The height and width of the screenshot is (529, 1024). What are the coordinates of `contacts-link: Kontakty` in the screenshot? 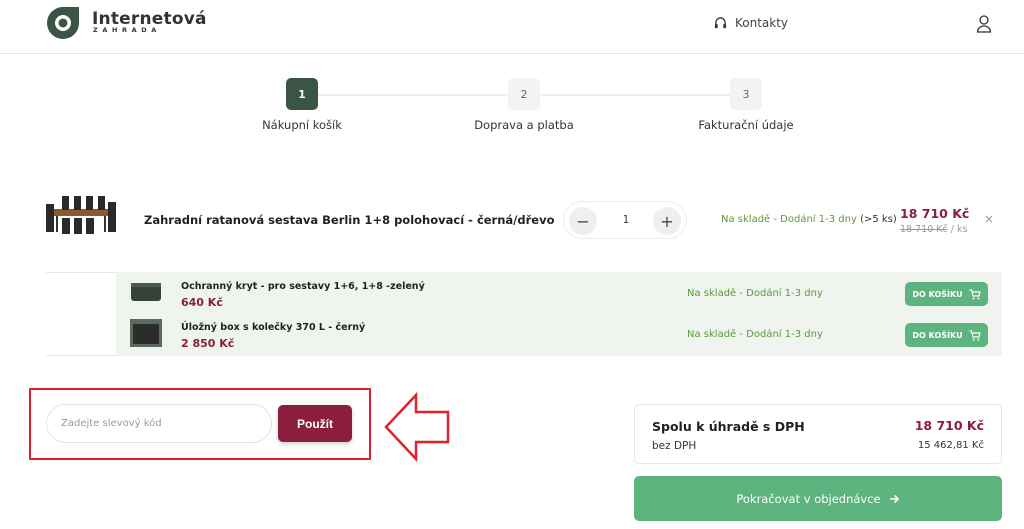 It's located at (751, 23).